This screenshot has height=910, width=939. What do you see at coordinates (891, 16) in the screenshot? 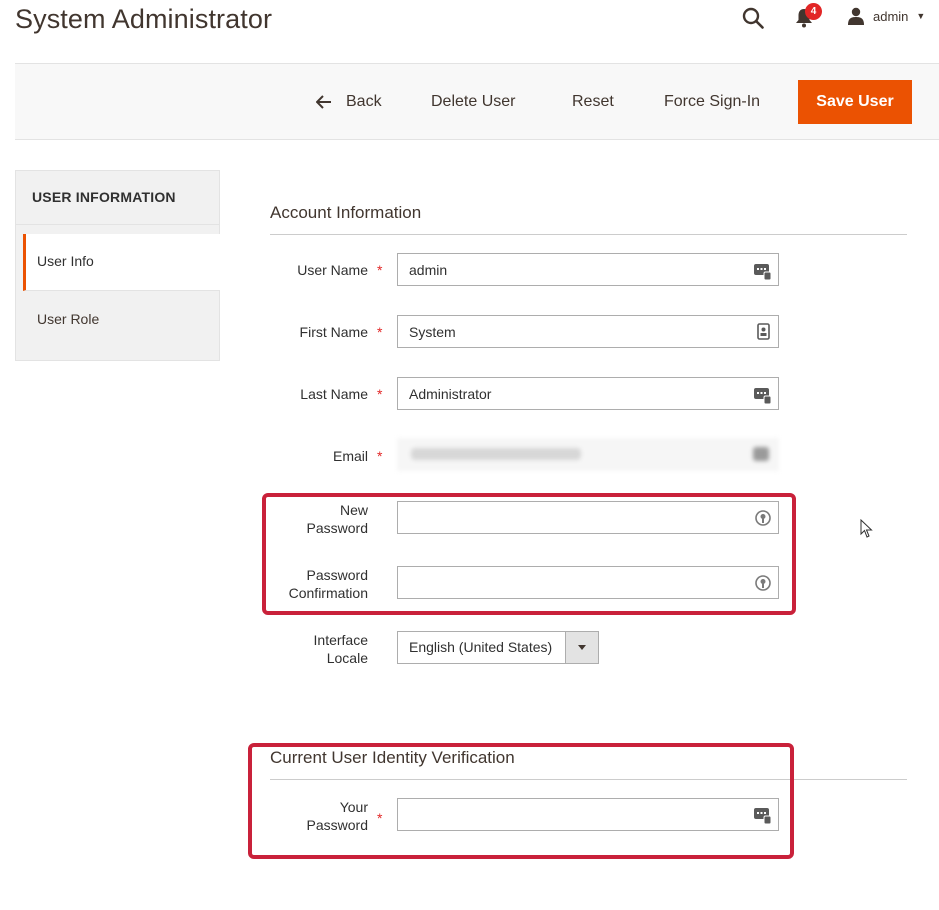
I see `user-name: admin` at bounding box center [891, 16].